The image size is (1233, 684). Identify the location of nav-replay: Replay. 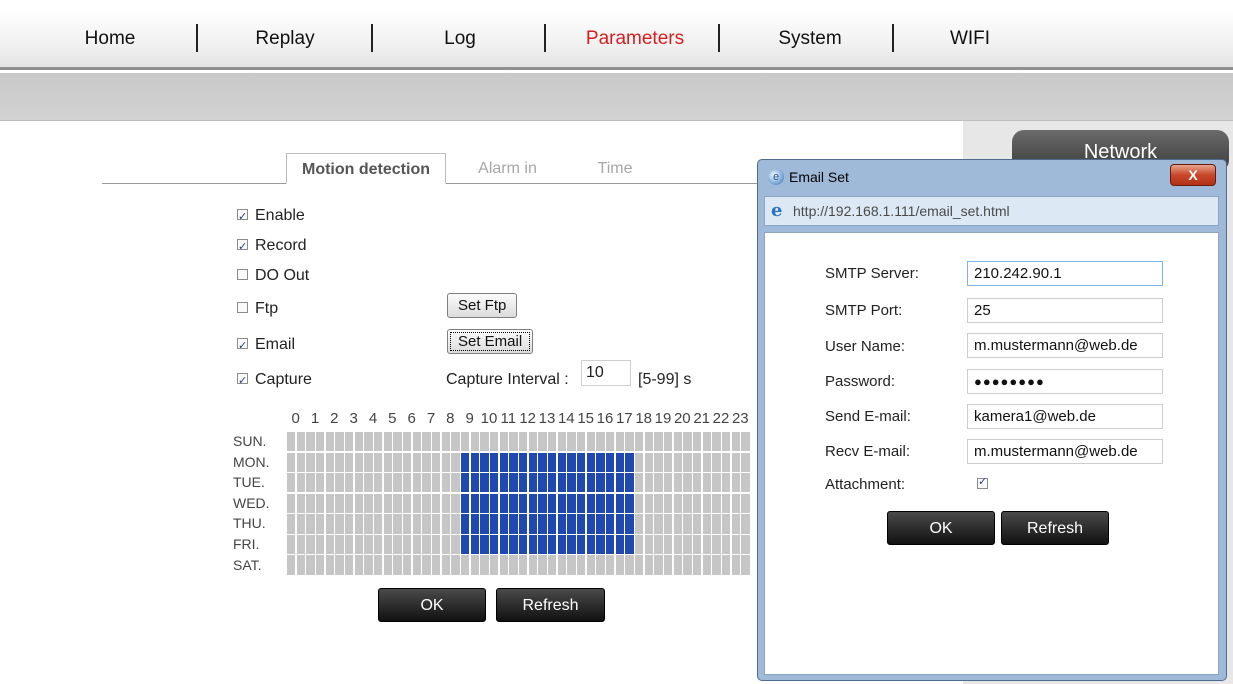
(285, 40).